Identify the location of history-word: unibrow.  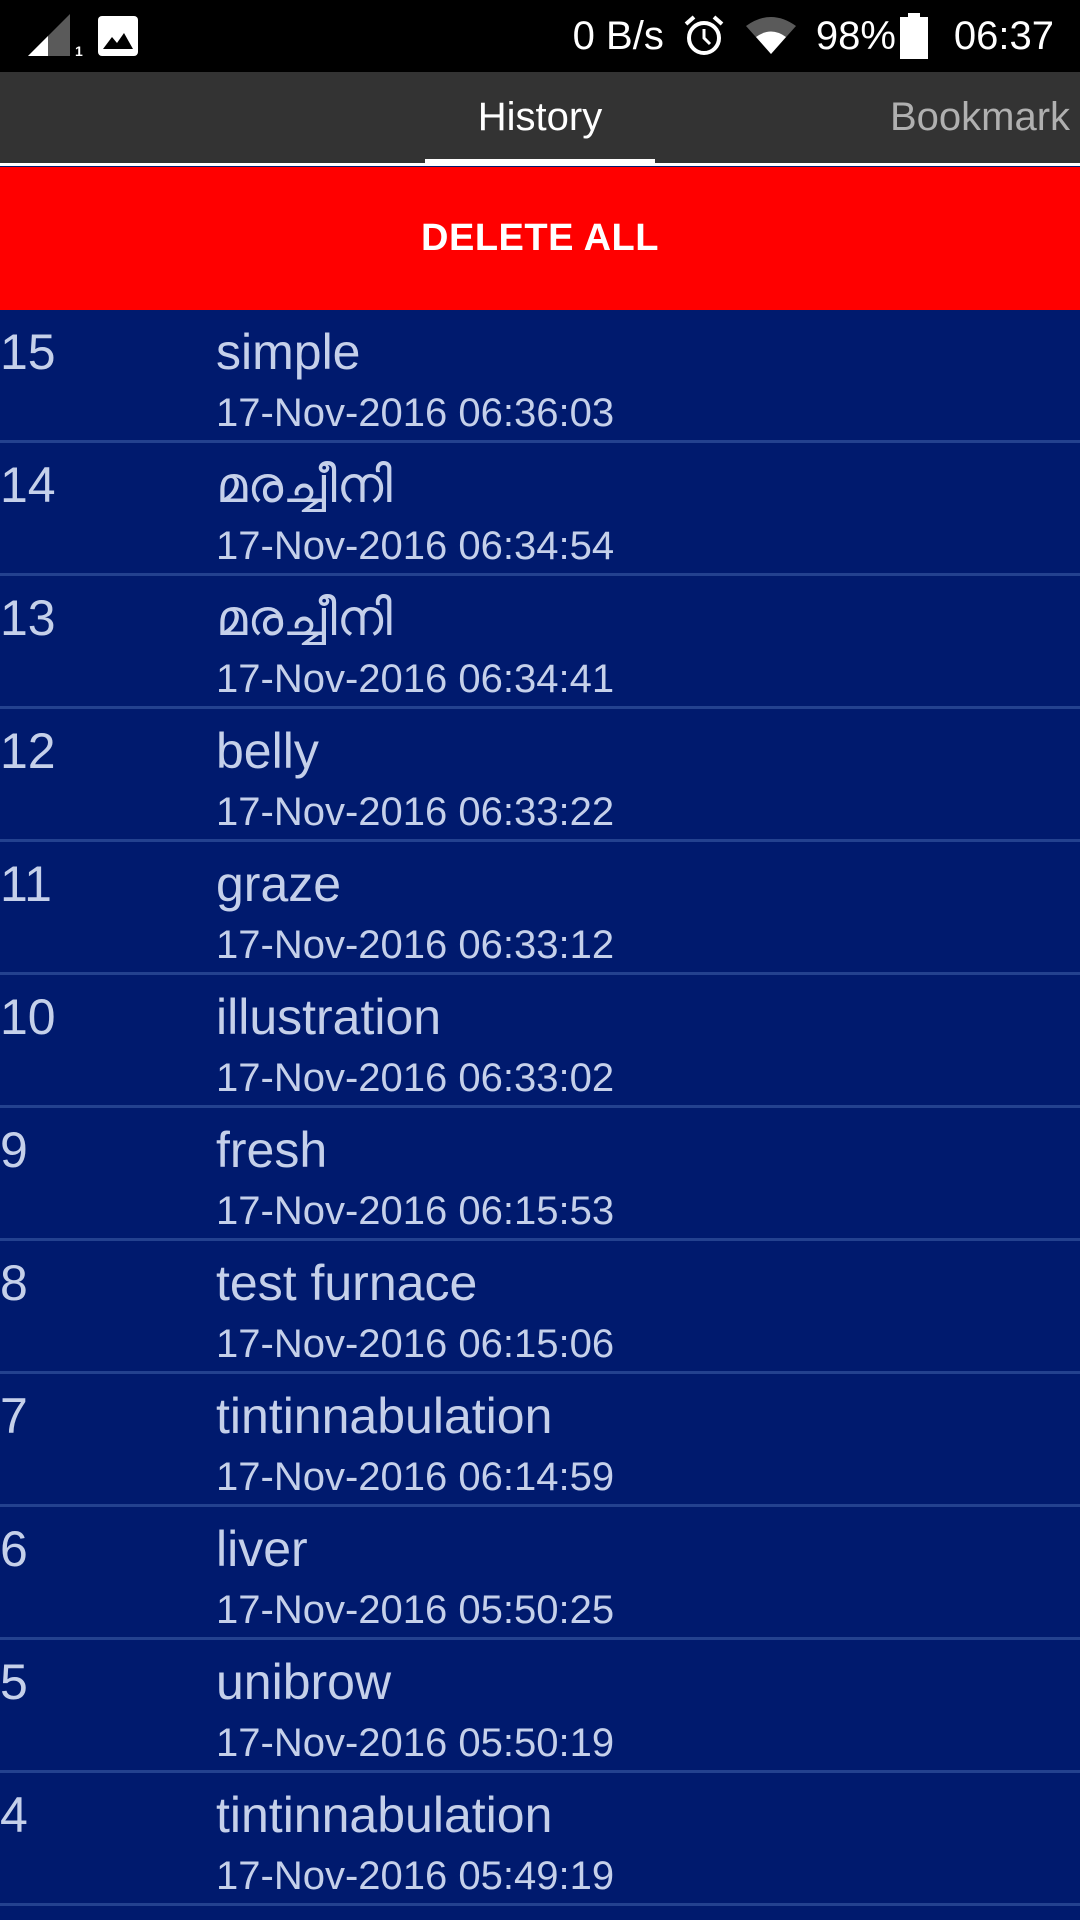
(304, 1682).